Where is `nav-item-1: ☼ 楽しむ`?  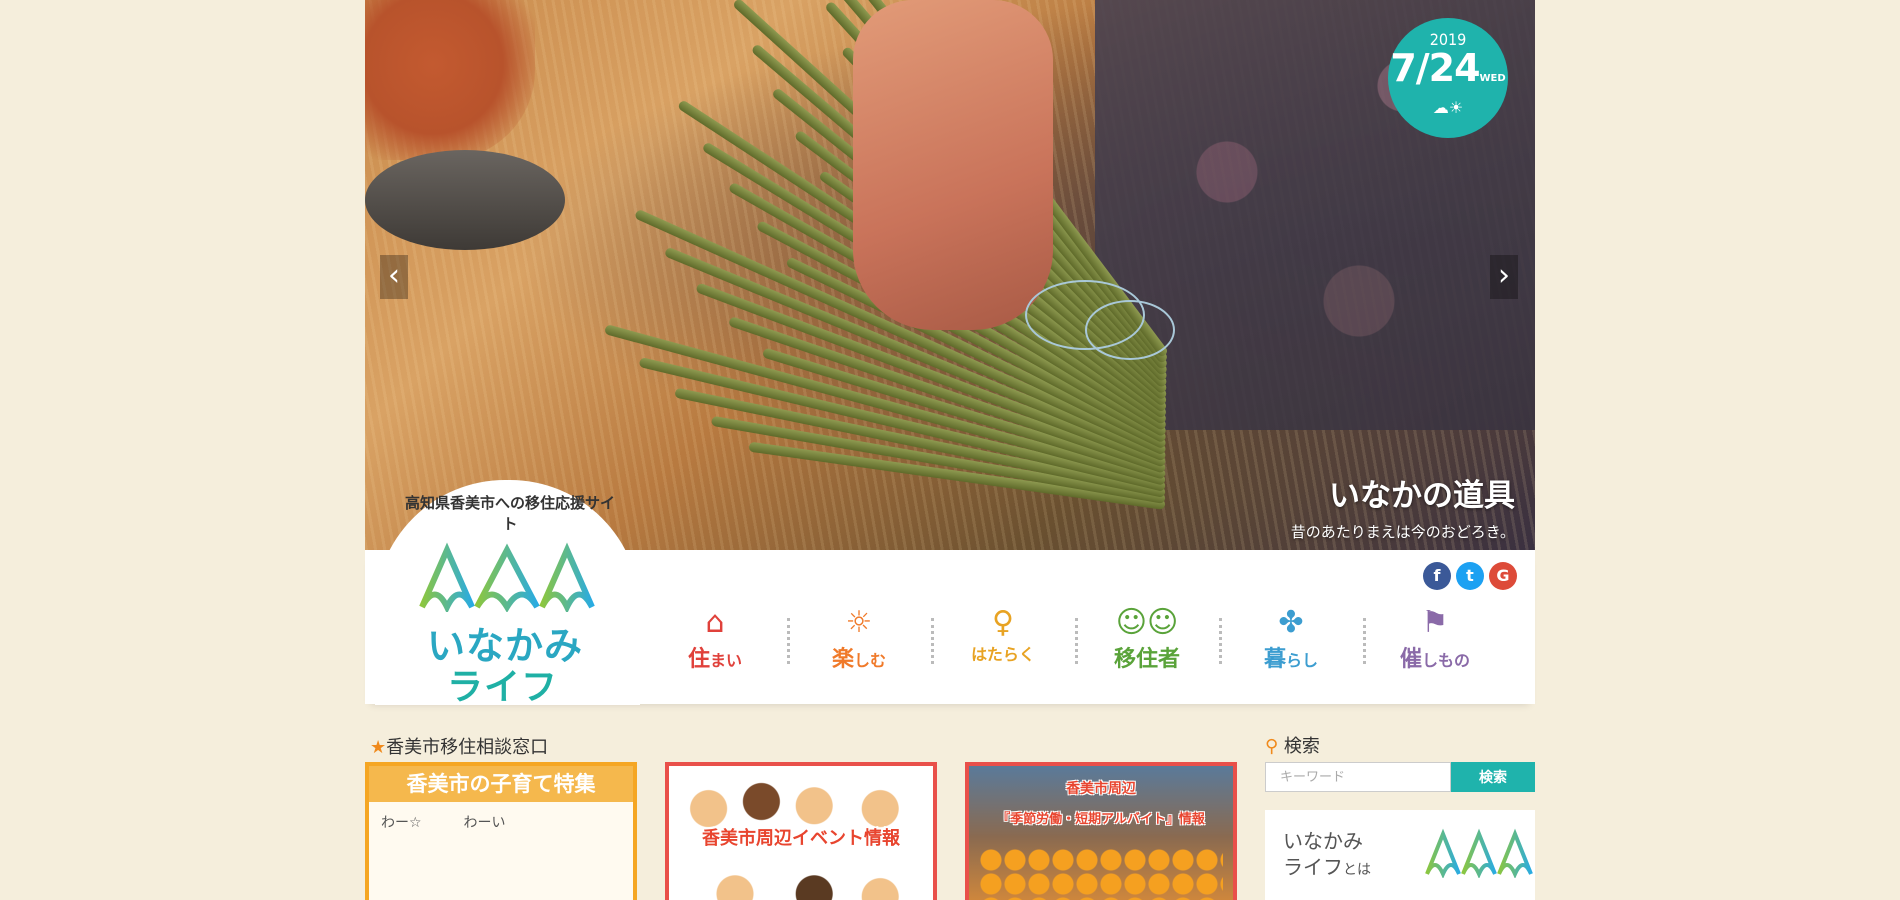
nav-item-1: ☼ 楽しむ is located at coordinates (859, 639).